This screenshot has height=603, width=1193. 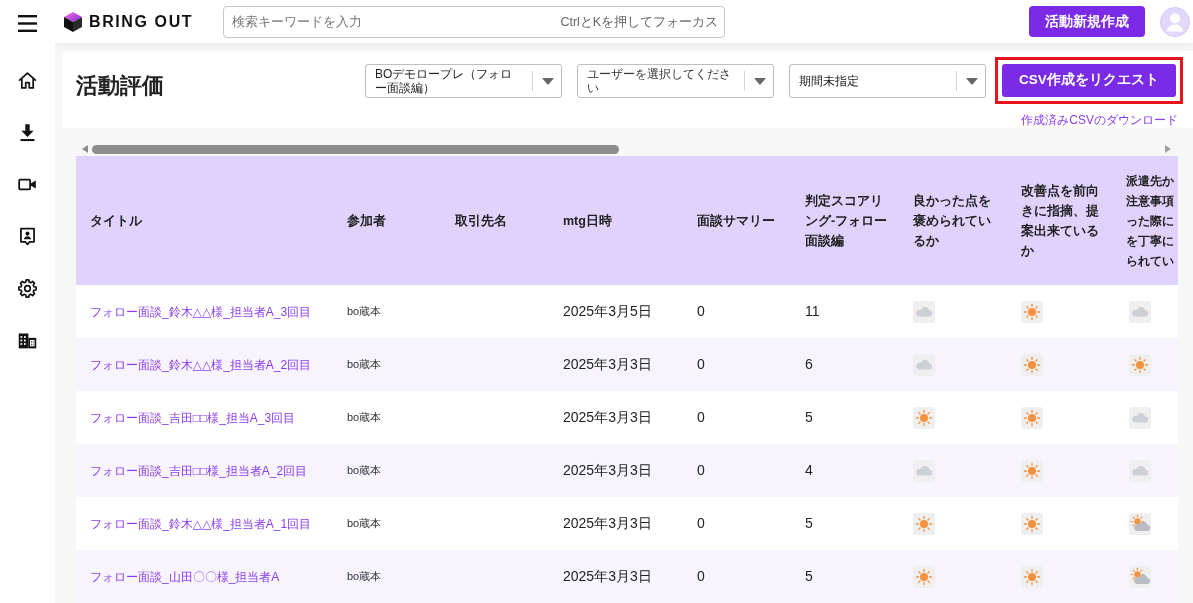 What do you see at coordinates (845, 311) in the screenshot?
I see `table-cell: 11` at bounding box center [845, 311].